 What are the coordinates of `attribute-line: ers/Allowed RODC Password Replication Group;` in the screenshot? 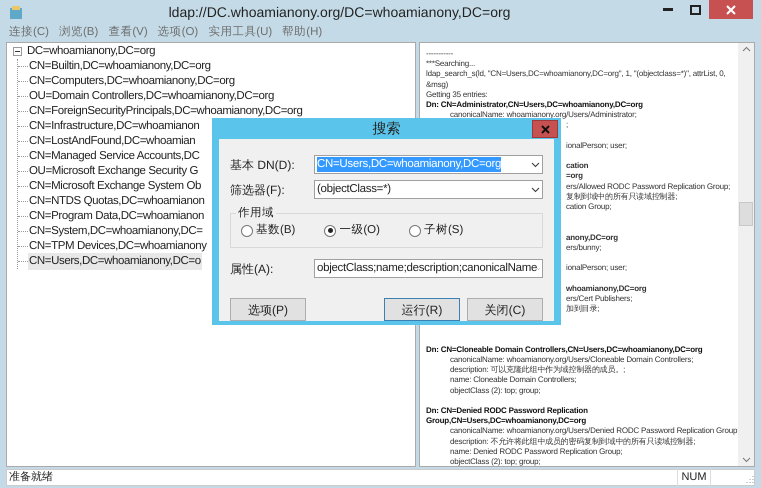 It's located at (648, 186).